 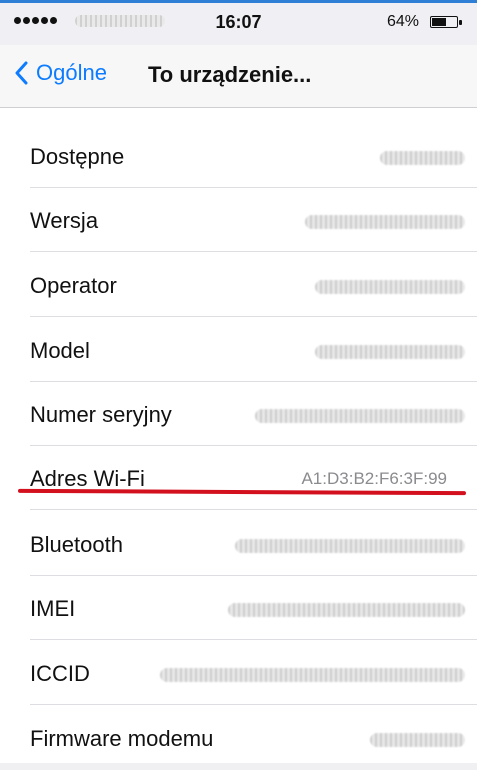 I want to click on list-item-firmware-modemu: Firmware modemu, so click(x=238, y=738).